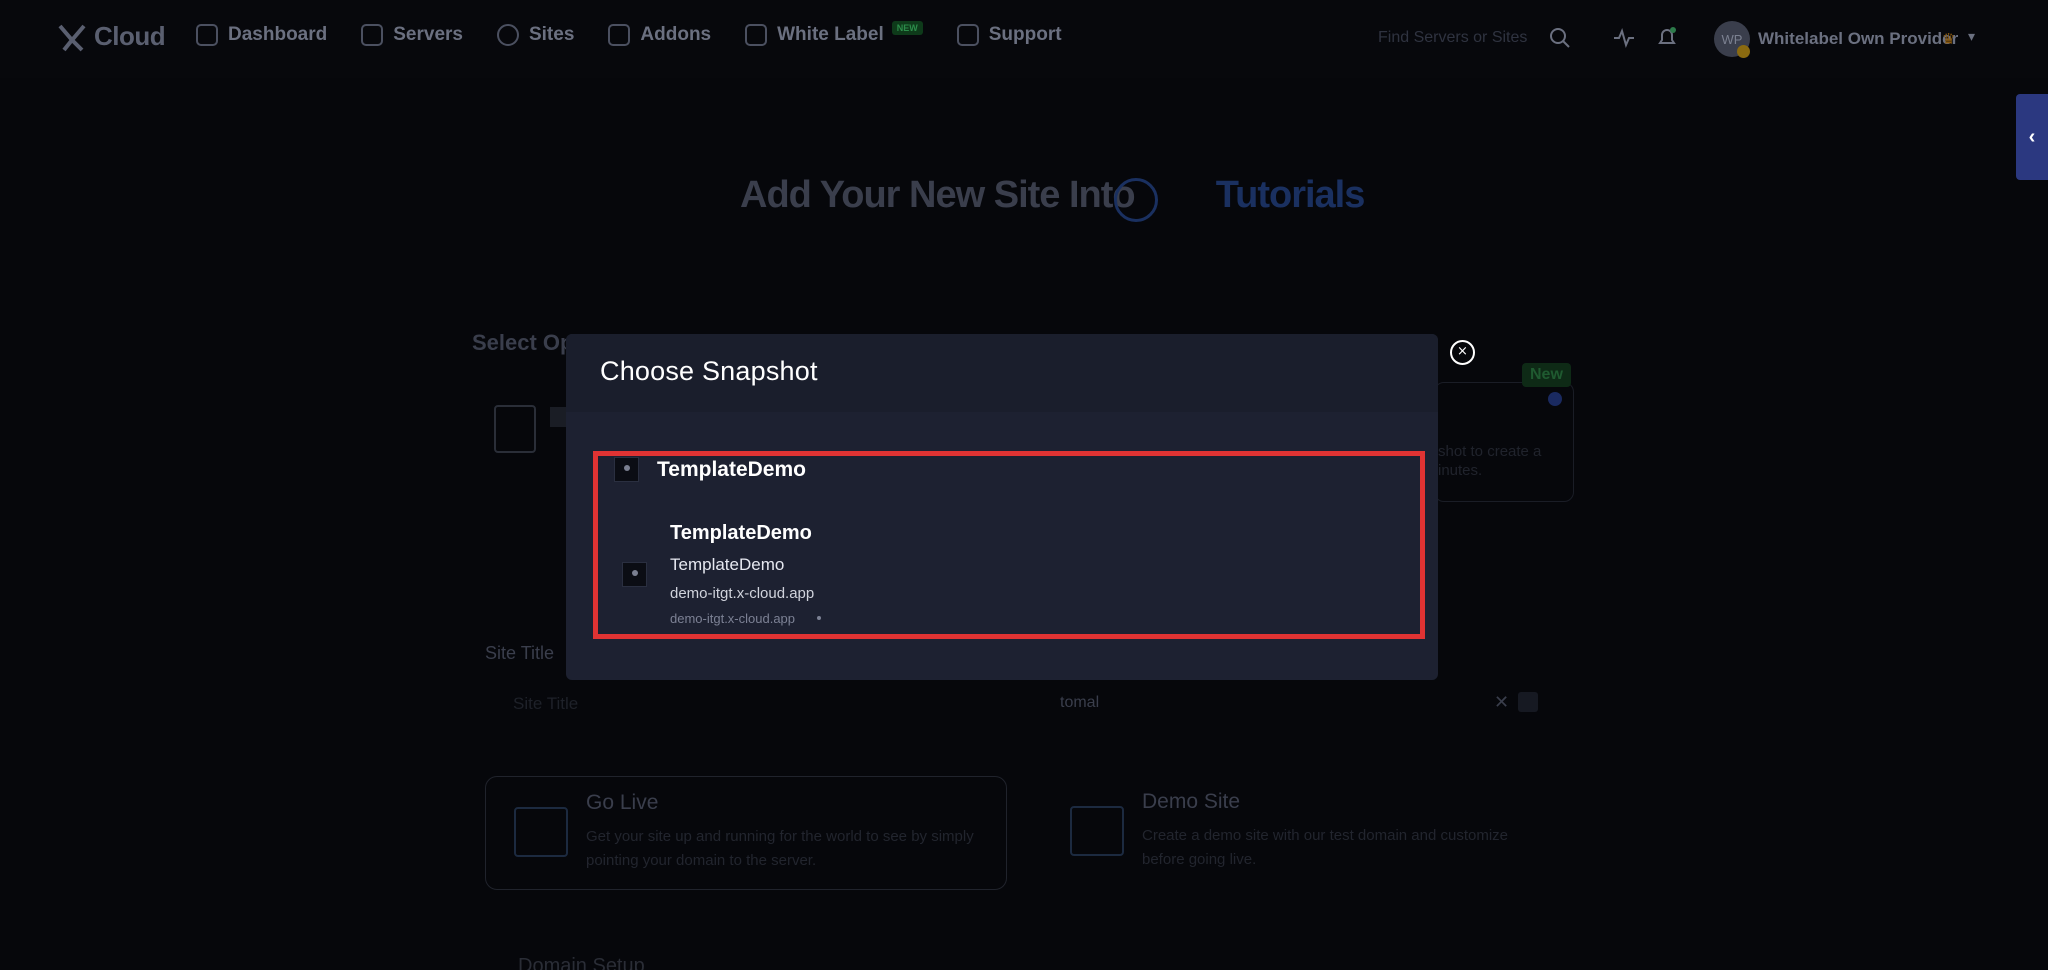 This screenshot has width=2048, height=970. I want to click on nav-white-label: White Label NEW, so click(834, 33).